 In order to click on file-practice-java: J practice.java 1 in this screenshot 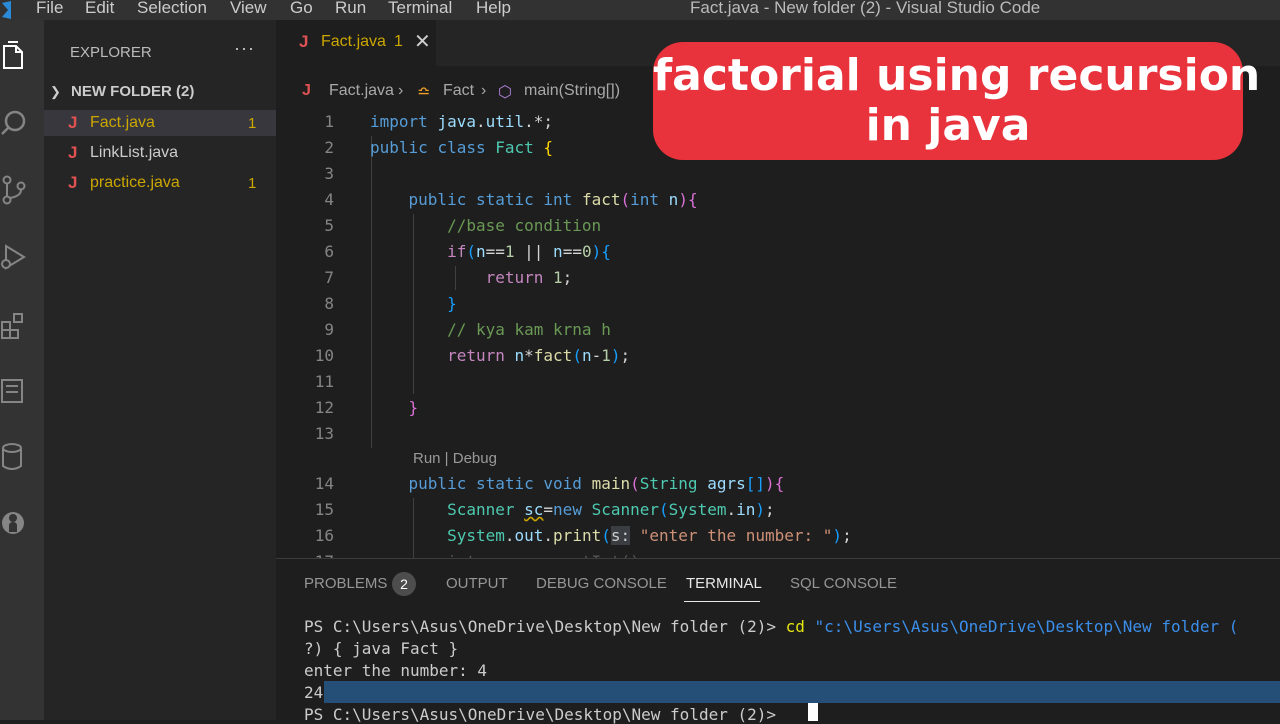, I will do `click(160, 183)`.